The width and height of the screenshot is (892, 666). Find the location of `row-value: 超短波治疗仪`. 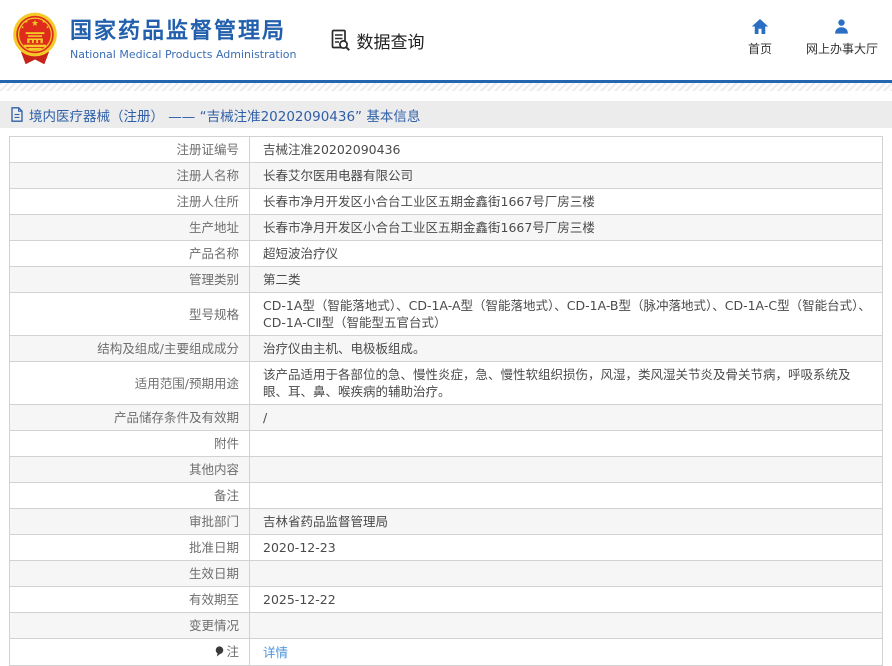

row-value: 超短波治疗仪 is located at coordinates (566, 253).